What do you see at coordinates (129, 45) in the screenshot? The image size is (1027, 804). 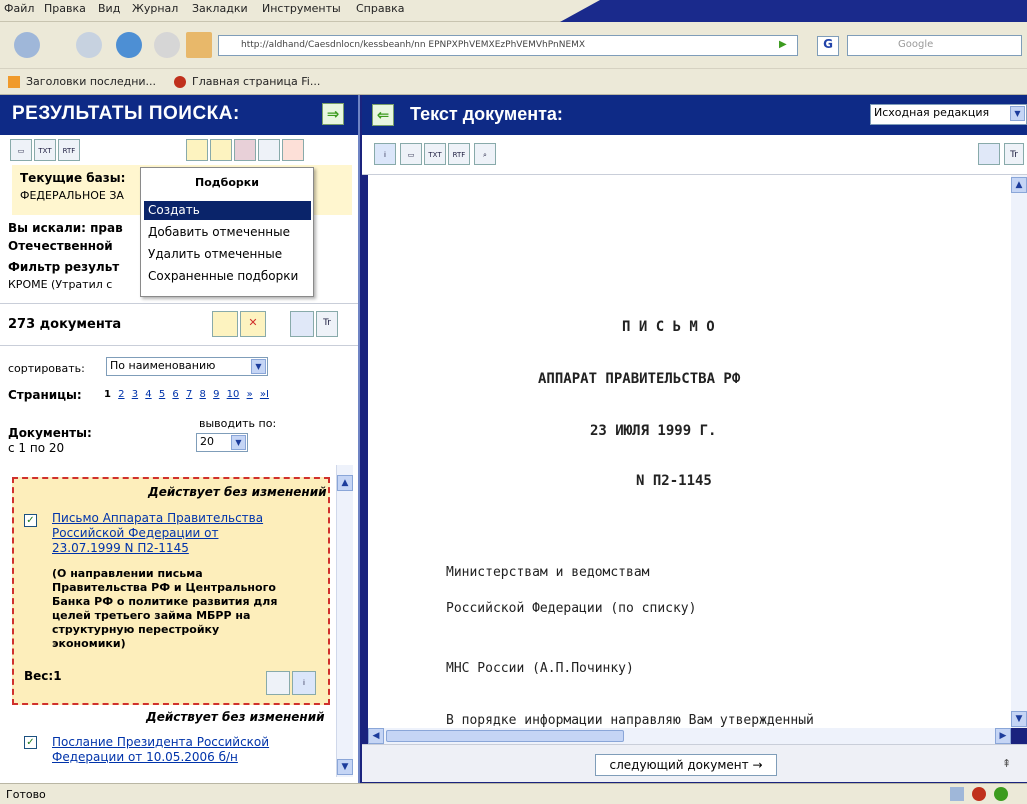 I see `reload-icon` at bounding box center [129, 45].